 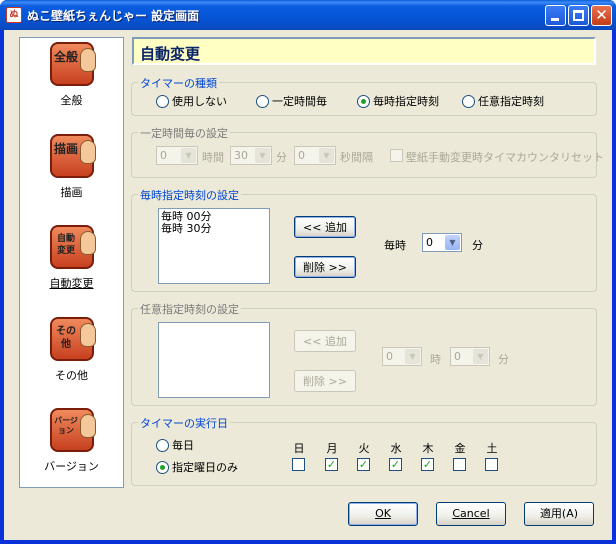 What do you see at coordinates (308, 15) in the screenshot?
I see `title-bar: ぬ ぬこ壁紙ちぇんじゃー 設定画面 ✕` at bounding box center [308, 15].